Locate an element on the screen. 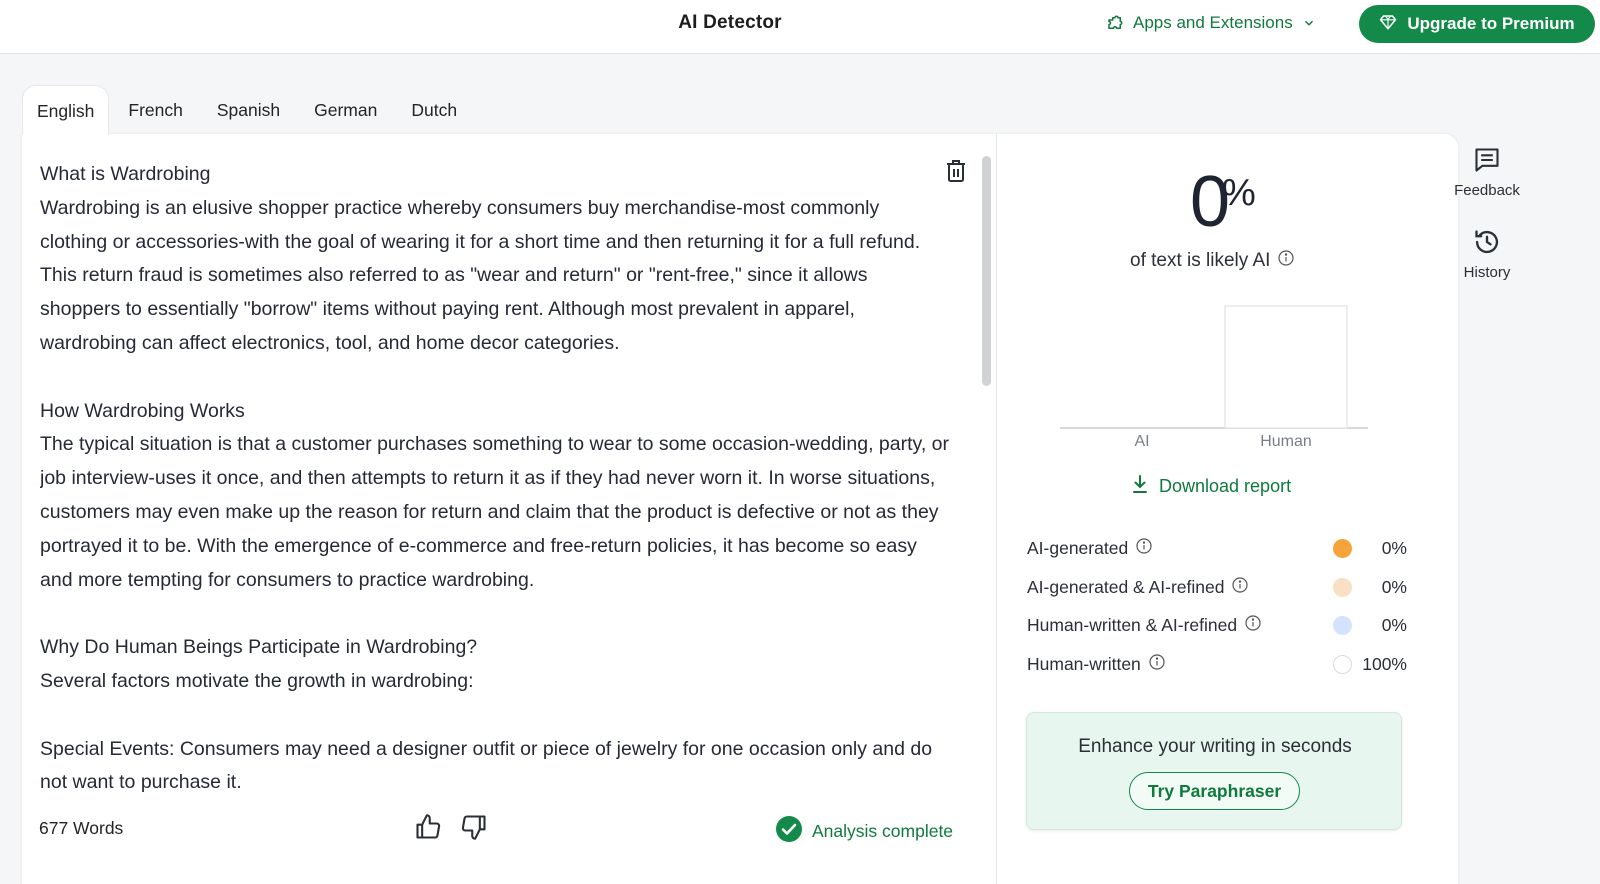  likely-ai-label: of text is likely AI is located at coordinates (1212, 261).